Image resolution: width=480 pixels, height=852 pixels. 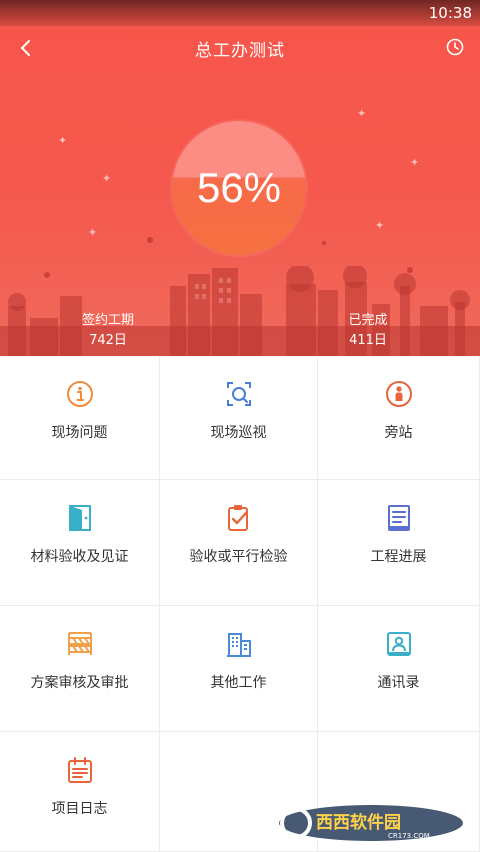 I want to click on history-button, so click(x=455, y=47).